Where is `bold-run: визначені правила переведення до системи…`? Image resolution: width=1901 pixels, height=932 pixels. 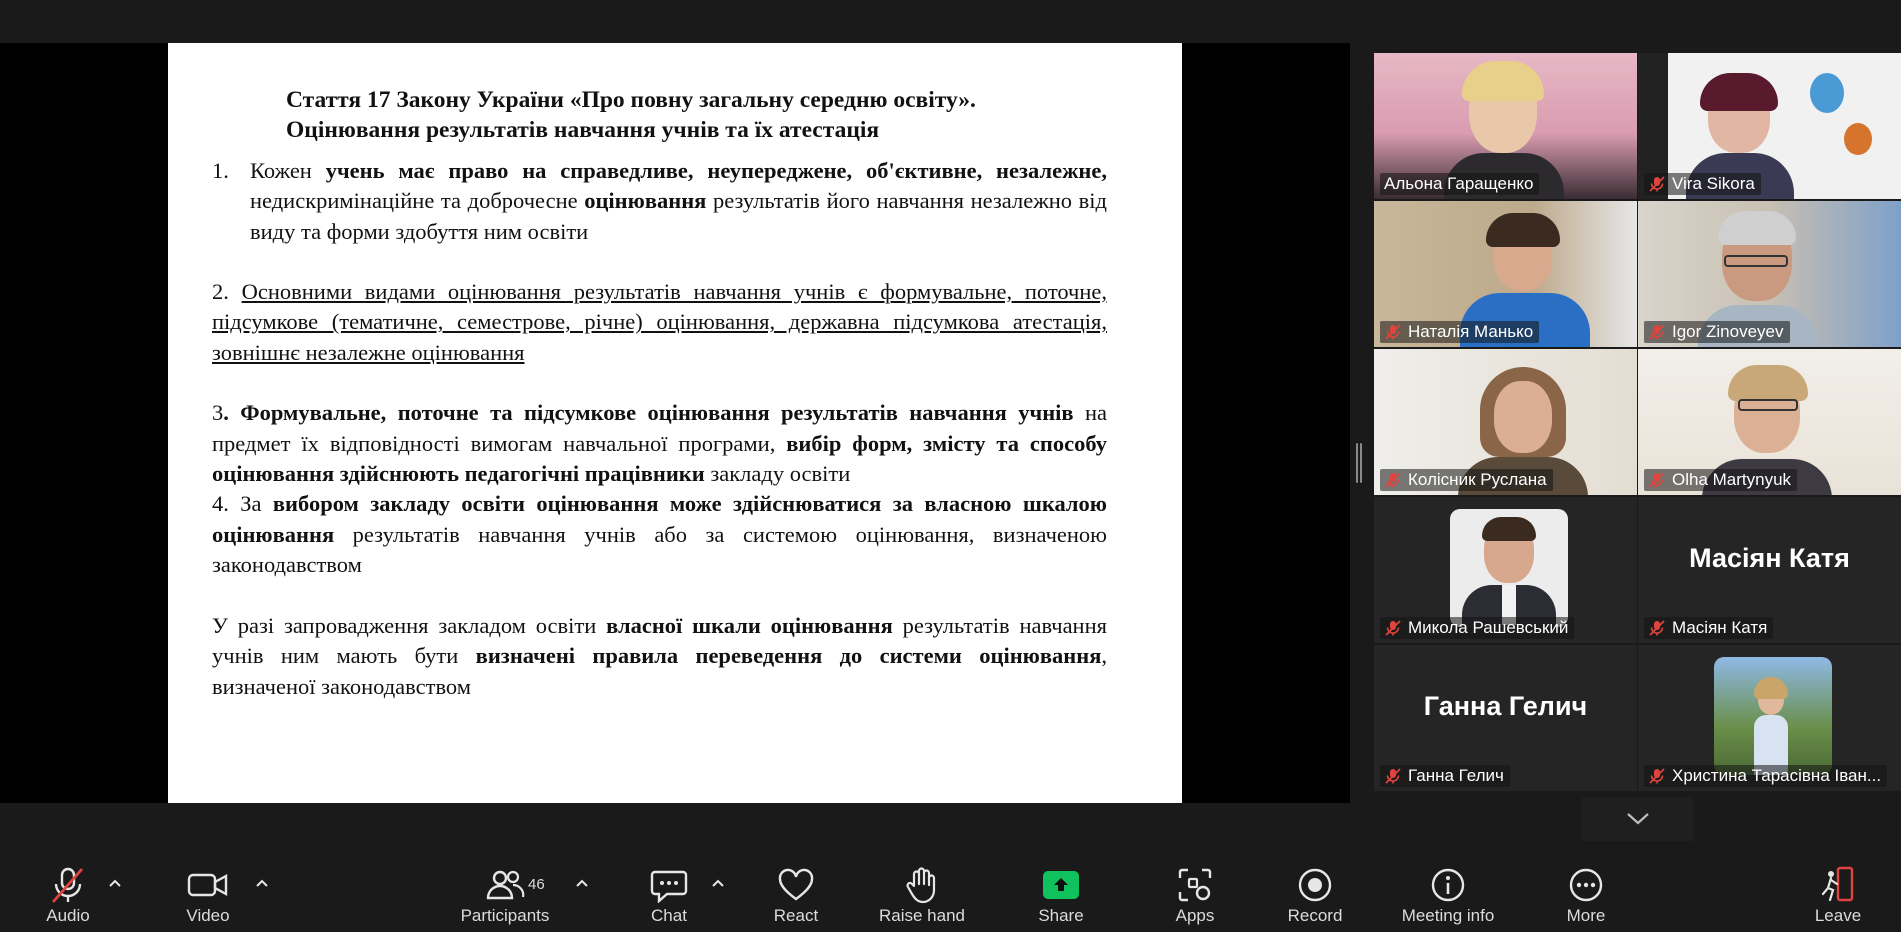 bold-run: визначені правила переведення до системи… is located at coordinates (788, 656).